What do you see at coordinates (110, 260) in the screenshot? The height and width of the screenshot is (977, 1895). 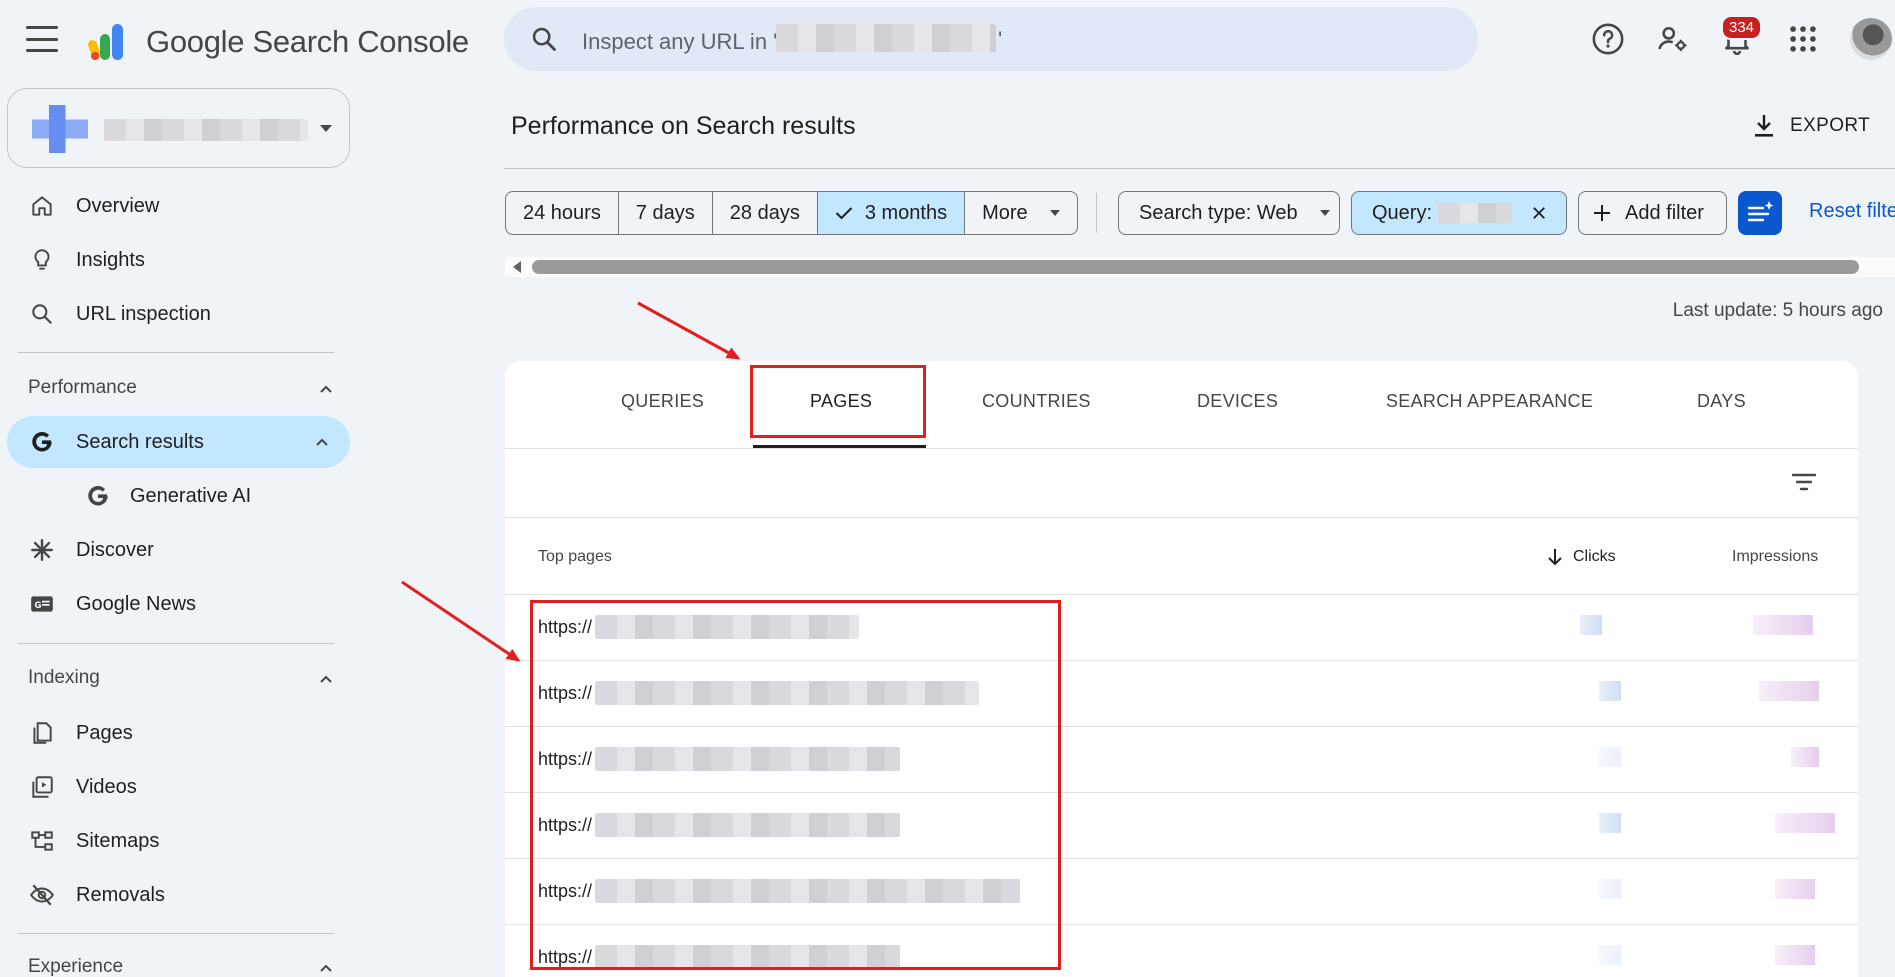 I see `sidebar-item-label: Insights` at bounding box center [110, 260].